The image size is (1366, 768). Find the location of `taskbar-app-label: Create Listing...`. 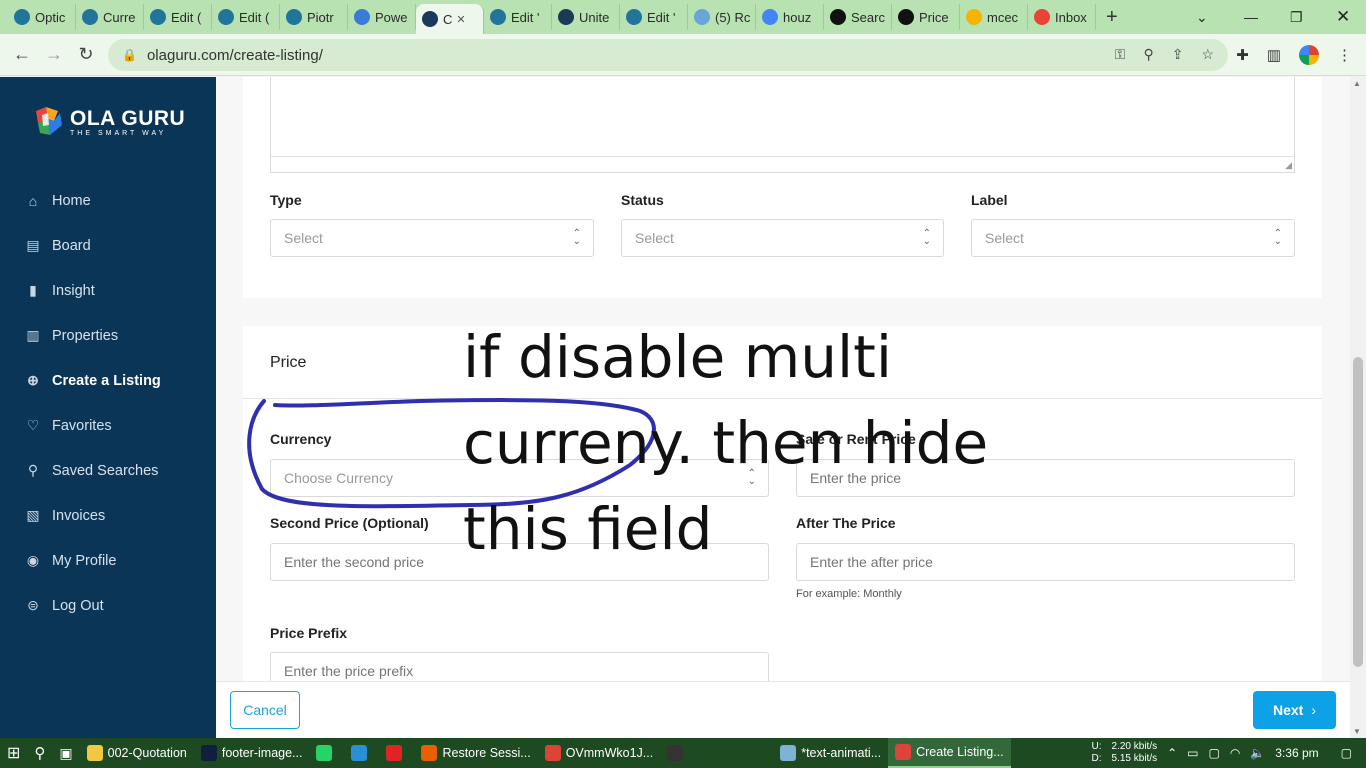

taskbar-app-label: Create Listing... is located at coordinates (960, 752).